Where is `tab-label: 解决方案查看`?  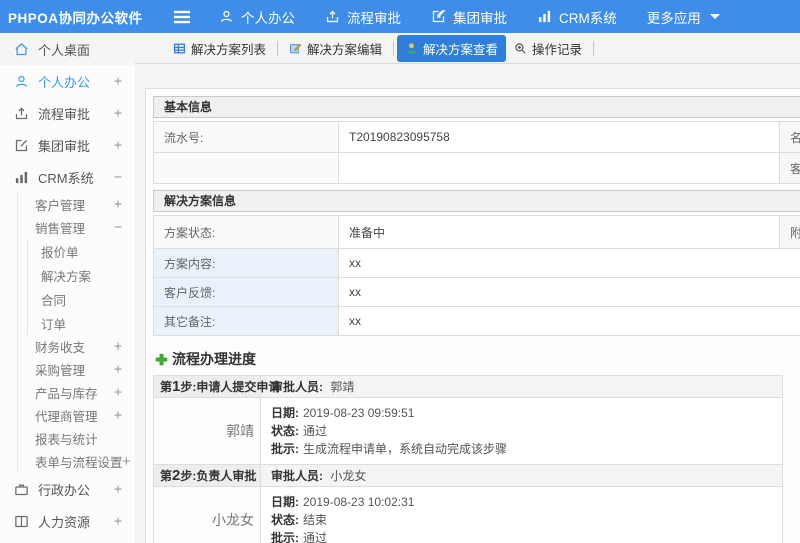
tab-label: 解决方案查看 is located at coordinates (461, 49).